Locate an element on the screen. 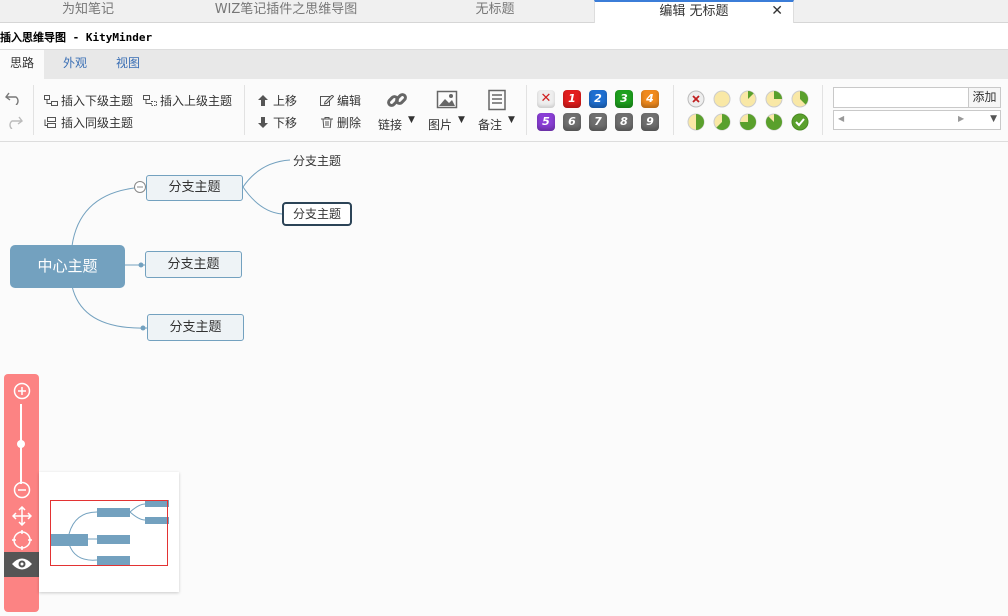  priority-5-badge: 5 is located at coordinates (546, 122).